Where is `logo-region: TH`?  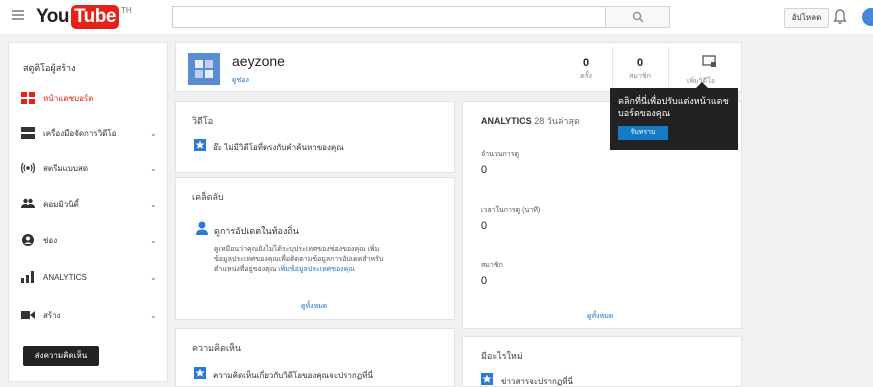 logo-region: TH is located at coordinates (126, 10).